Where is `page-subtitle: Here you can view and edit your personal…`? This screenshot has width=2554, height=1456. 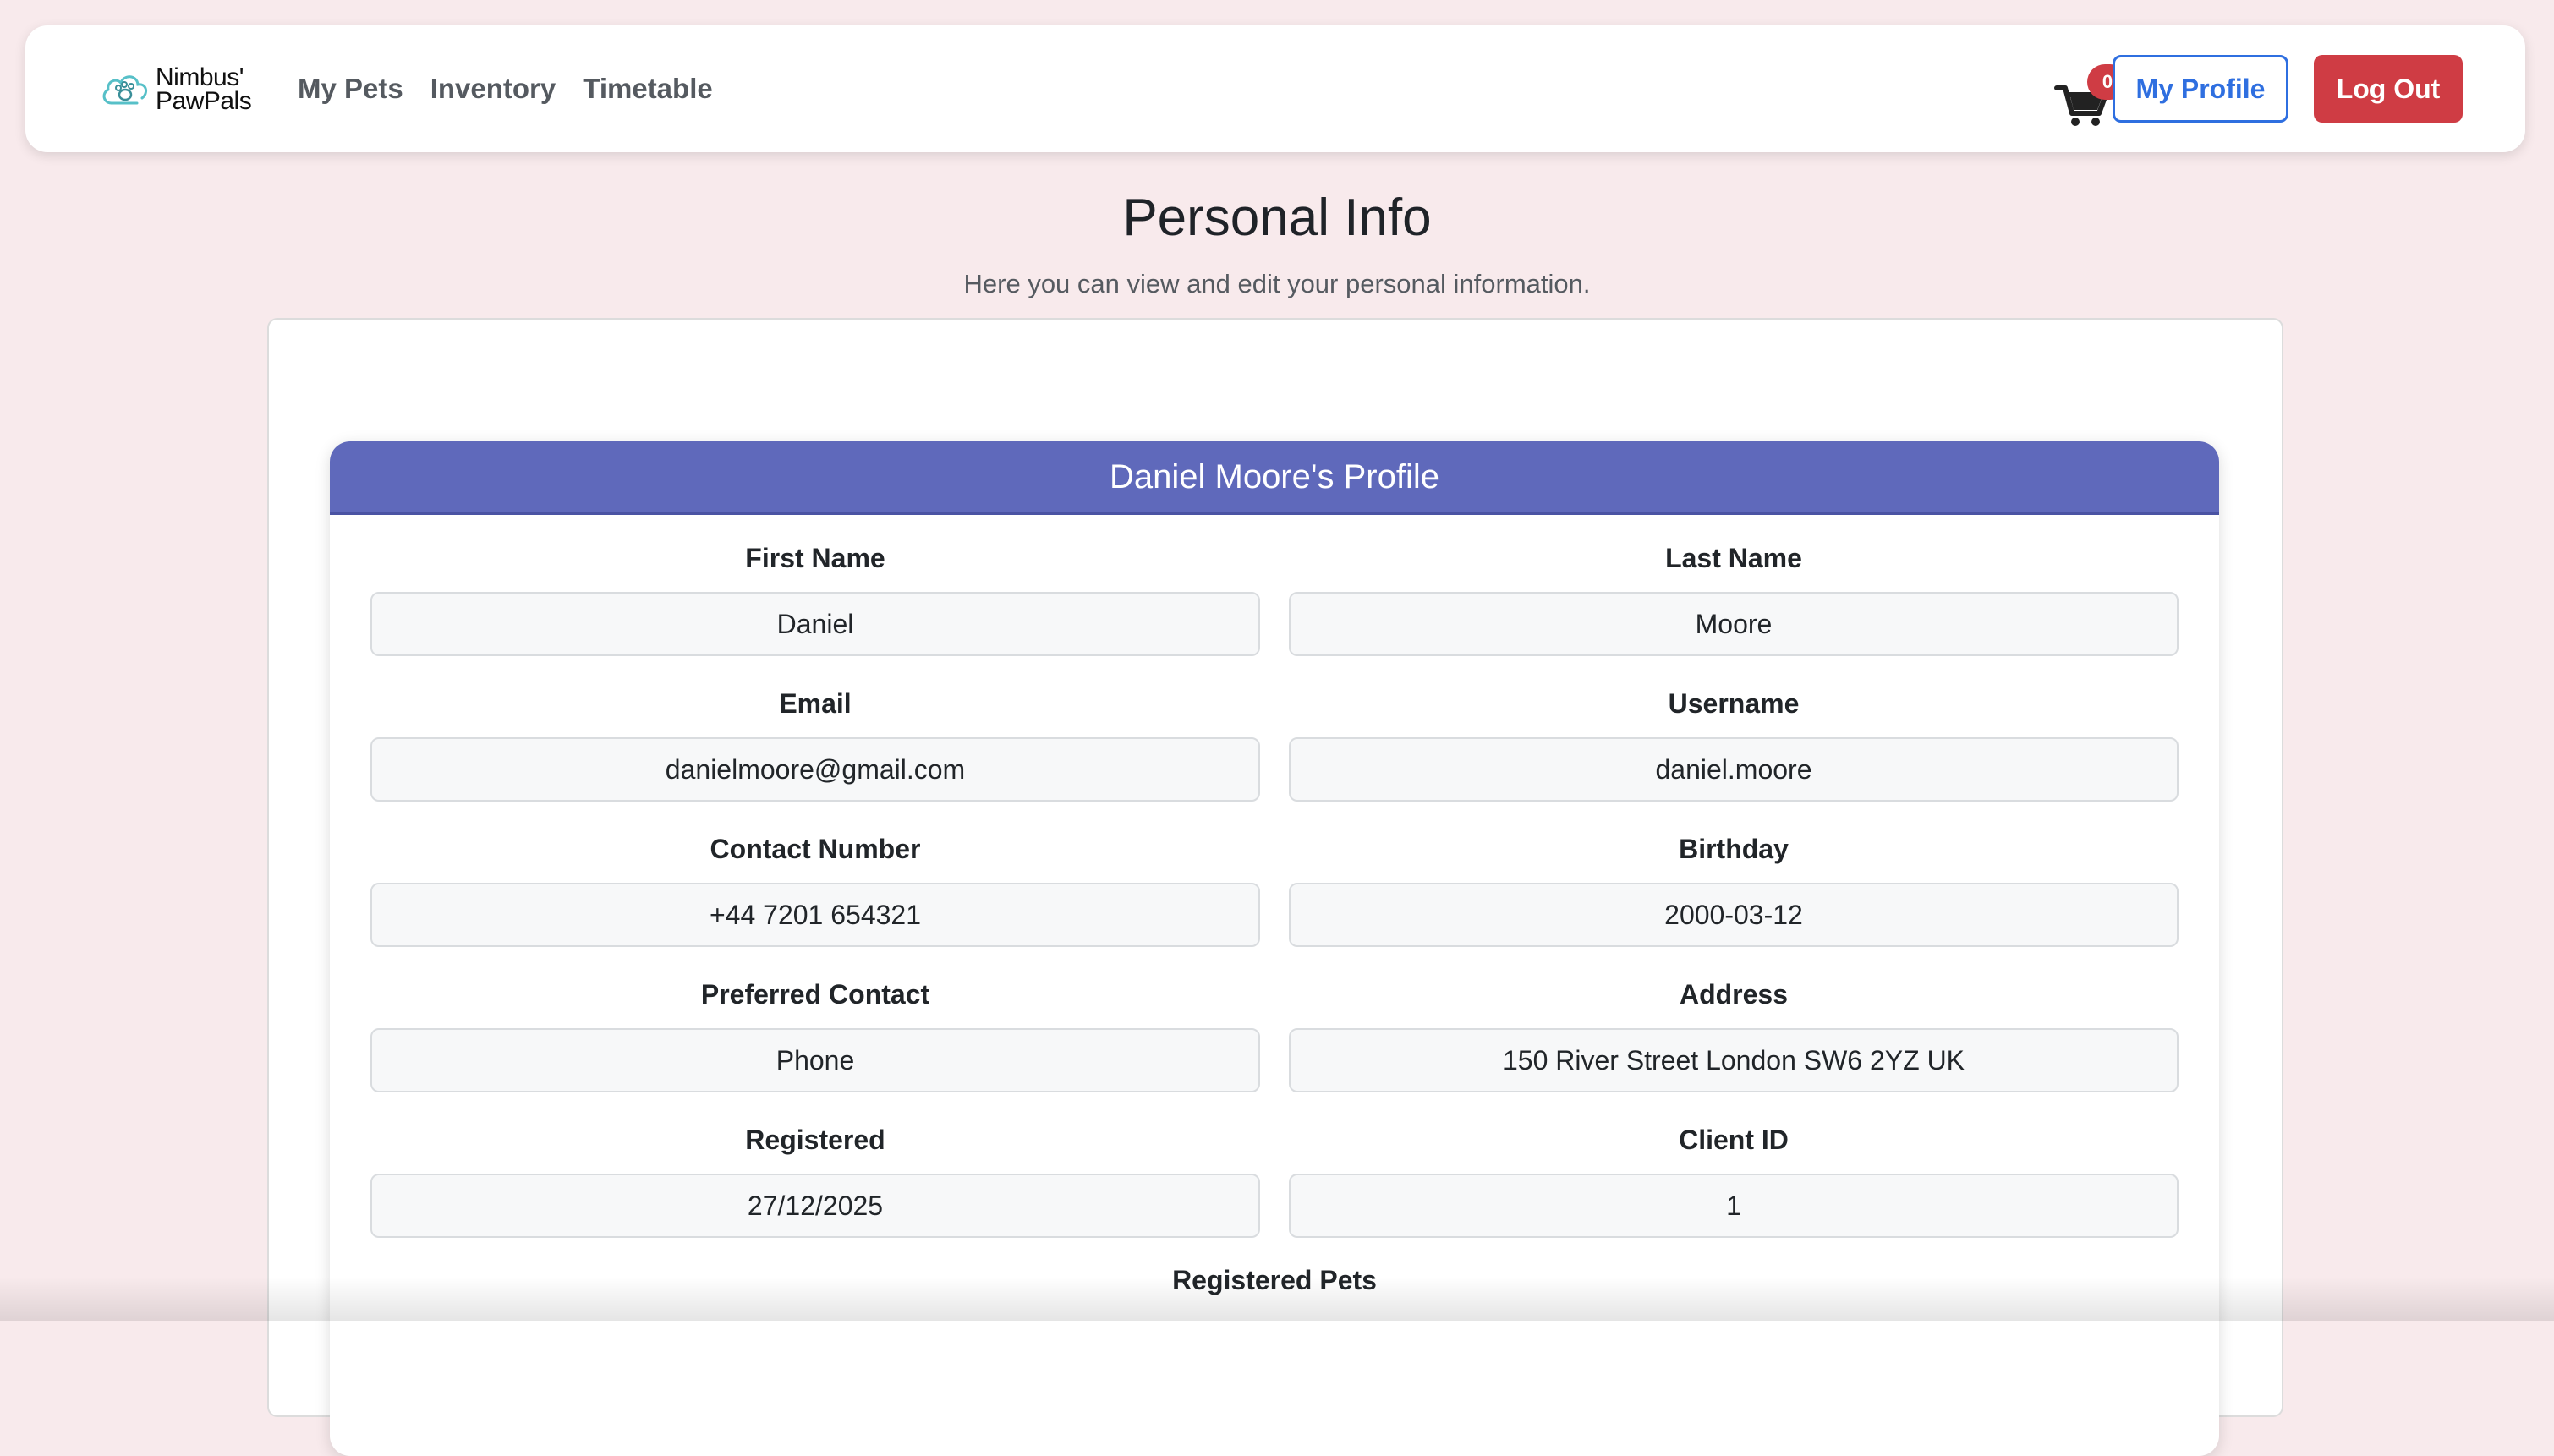 page-subtitle: Here you can view and edit your personal… is located at coordinates (1277, 283).